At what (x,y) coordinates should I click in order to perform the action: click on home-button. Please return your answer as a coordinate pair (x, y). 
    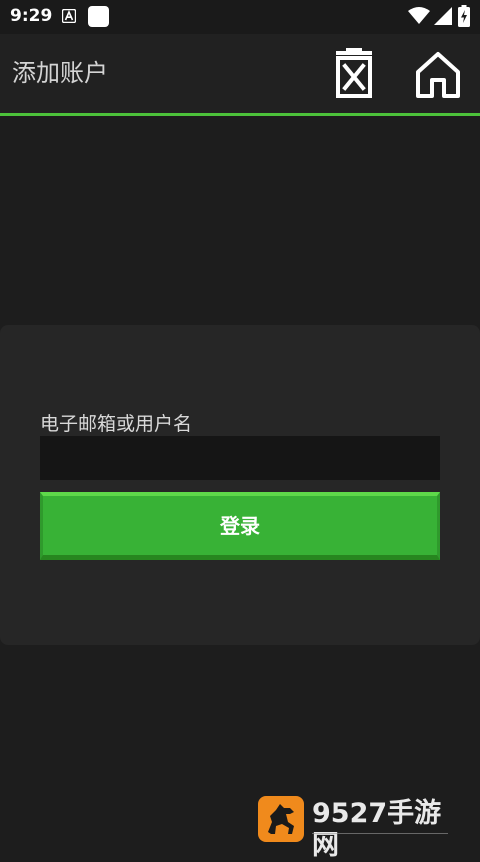
    Looking at the image, I should click on (438, 75).